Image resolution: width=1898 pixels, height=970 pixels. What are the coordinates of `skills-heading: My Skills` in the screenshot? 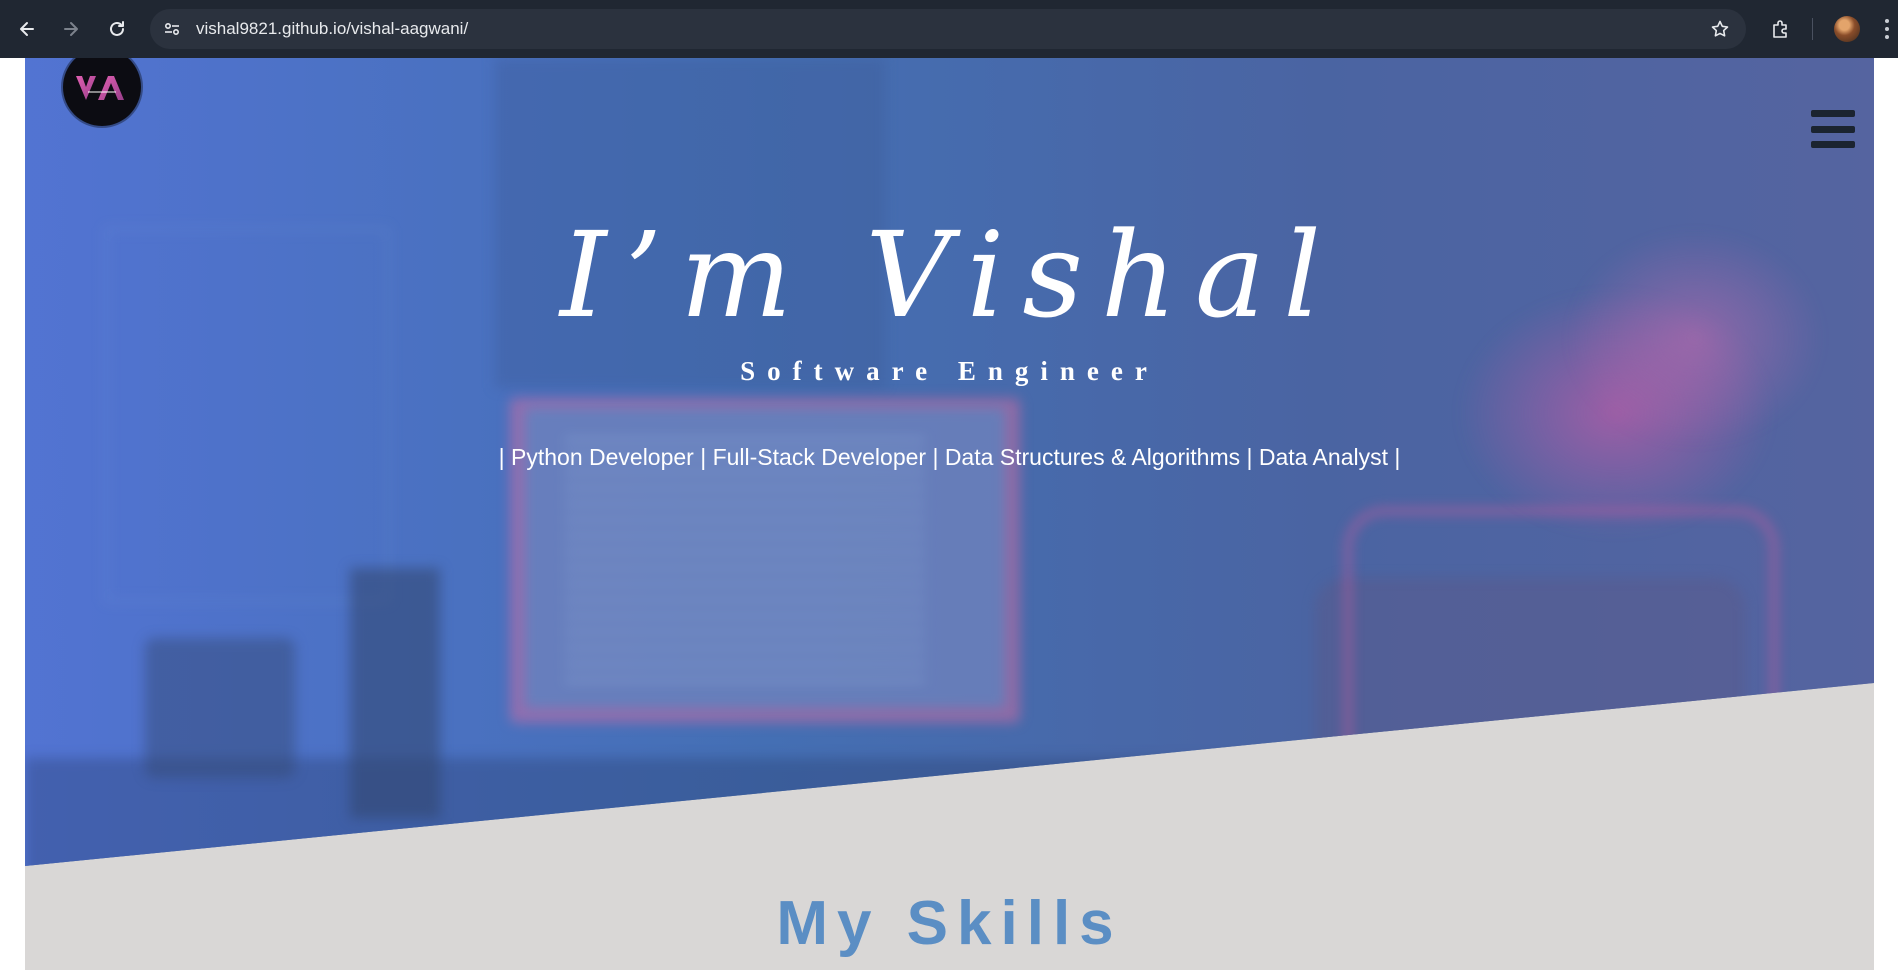 It's located at (949, 923).